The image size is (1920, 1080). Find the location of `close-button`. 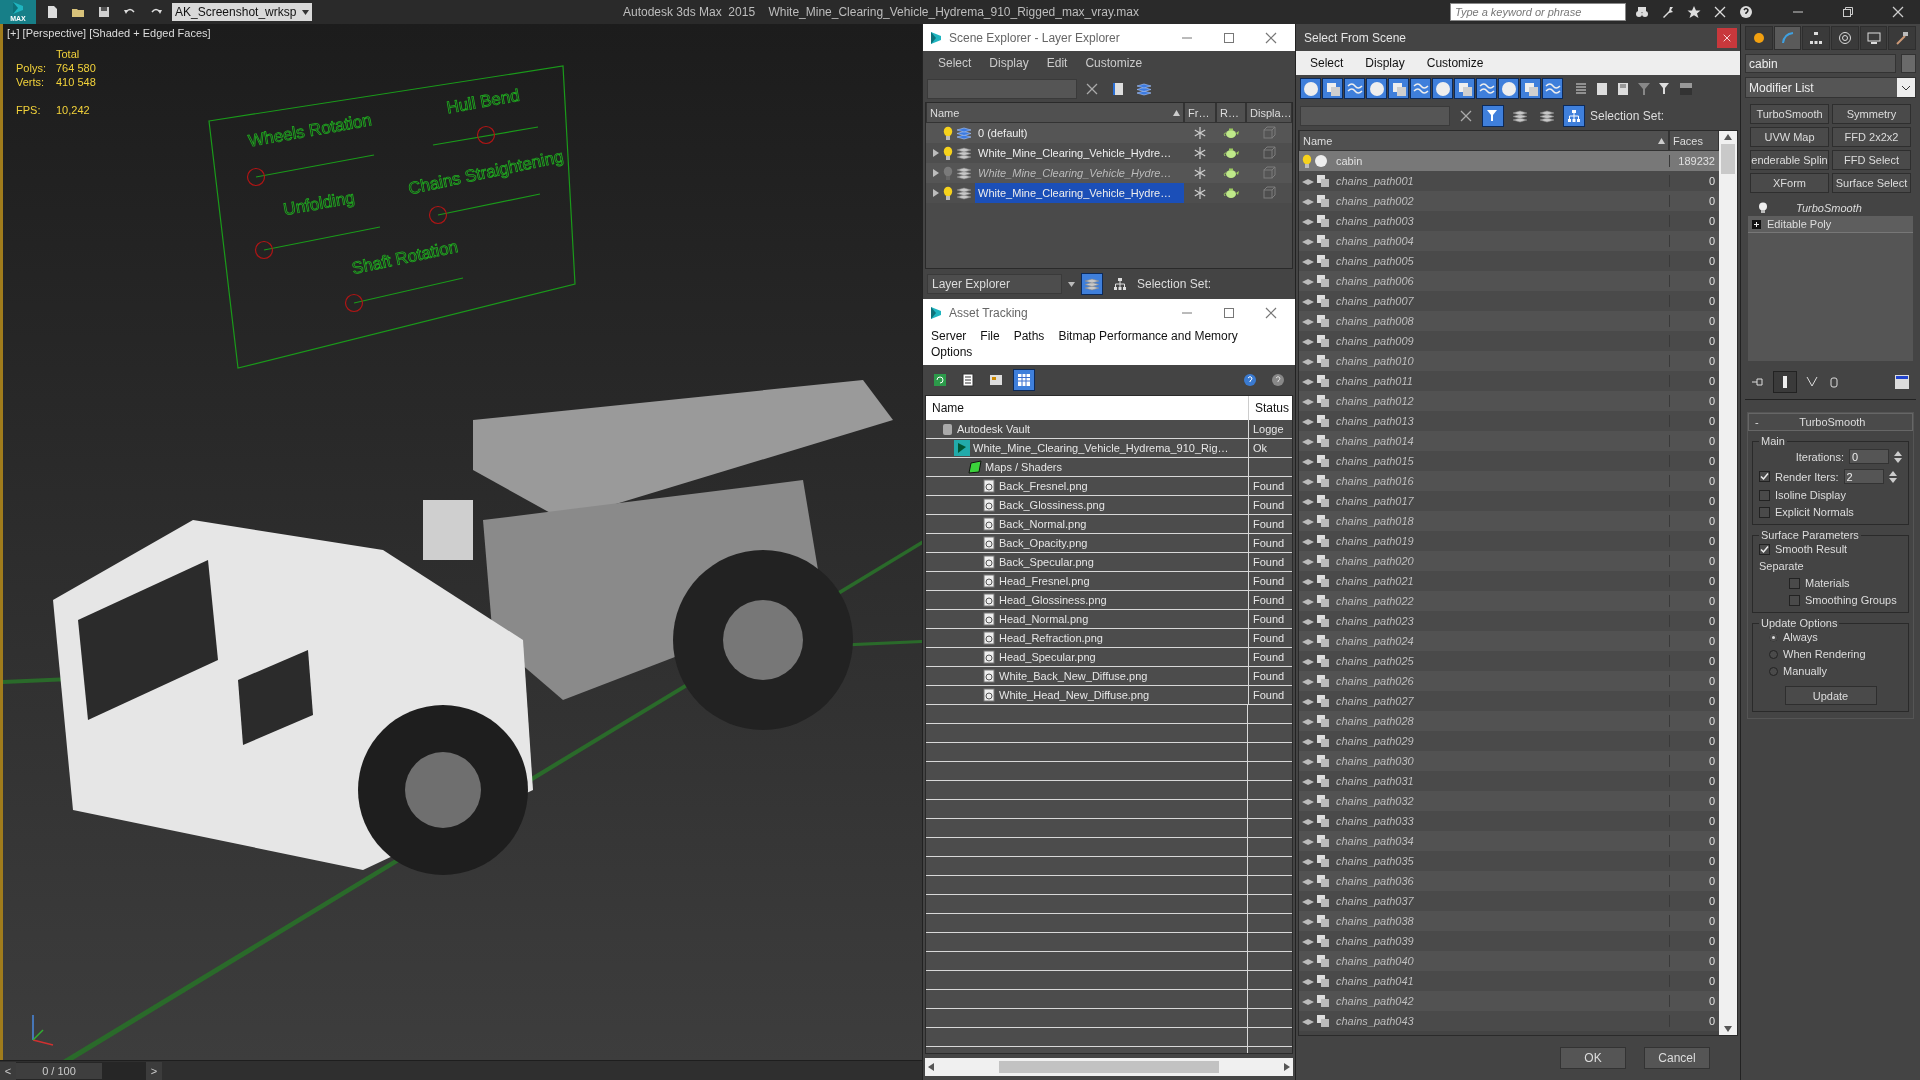

close-button is located at coordinates (1727, 37).